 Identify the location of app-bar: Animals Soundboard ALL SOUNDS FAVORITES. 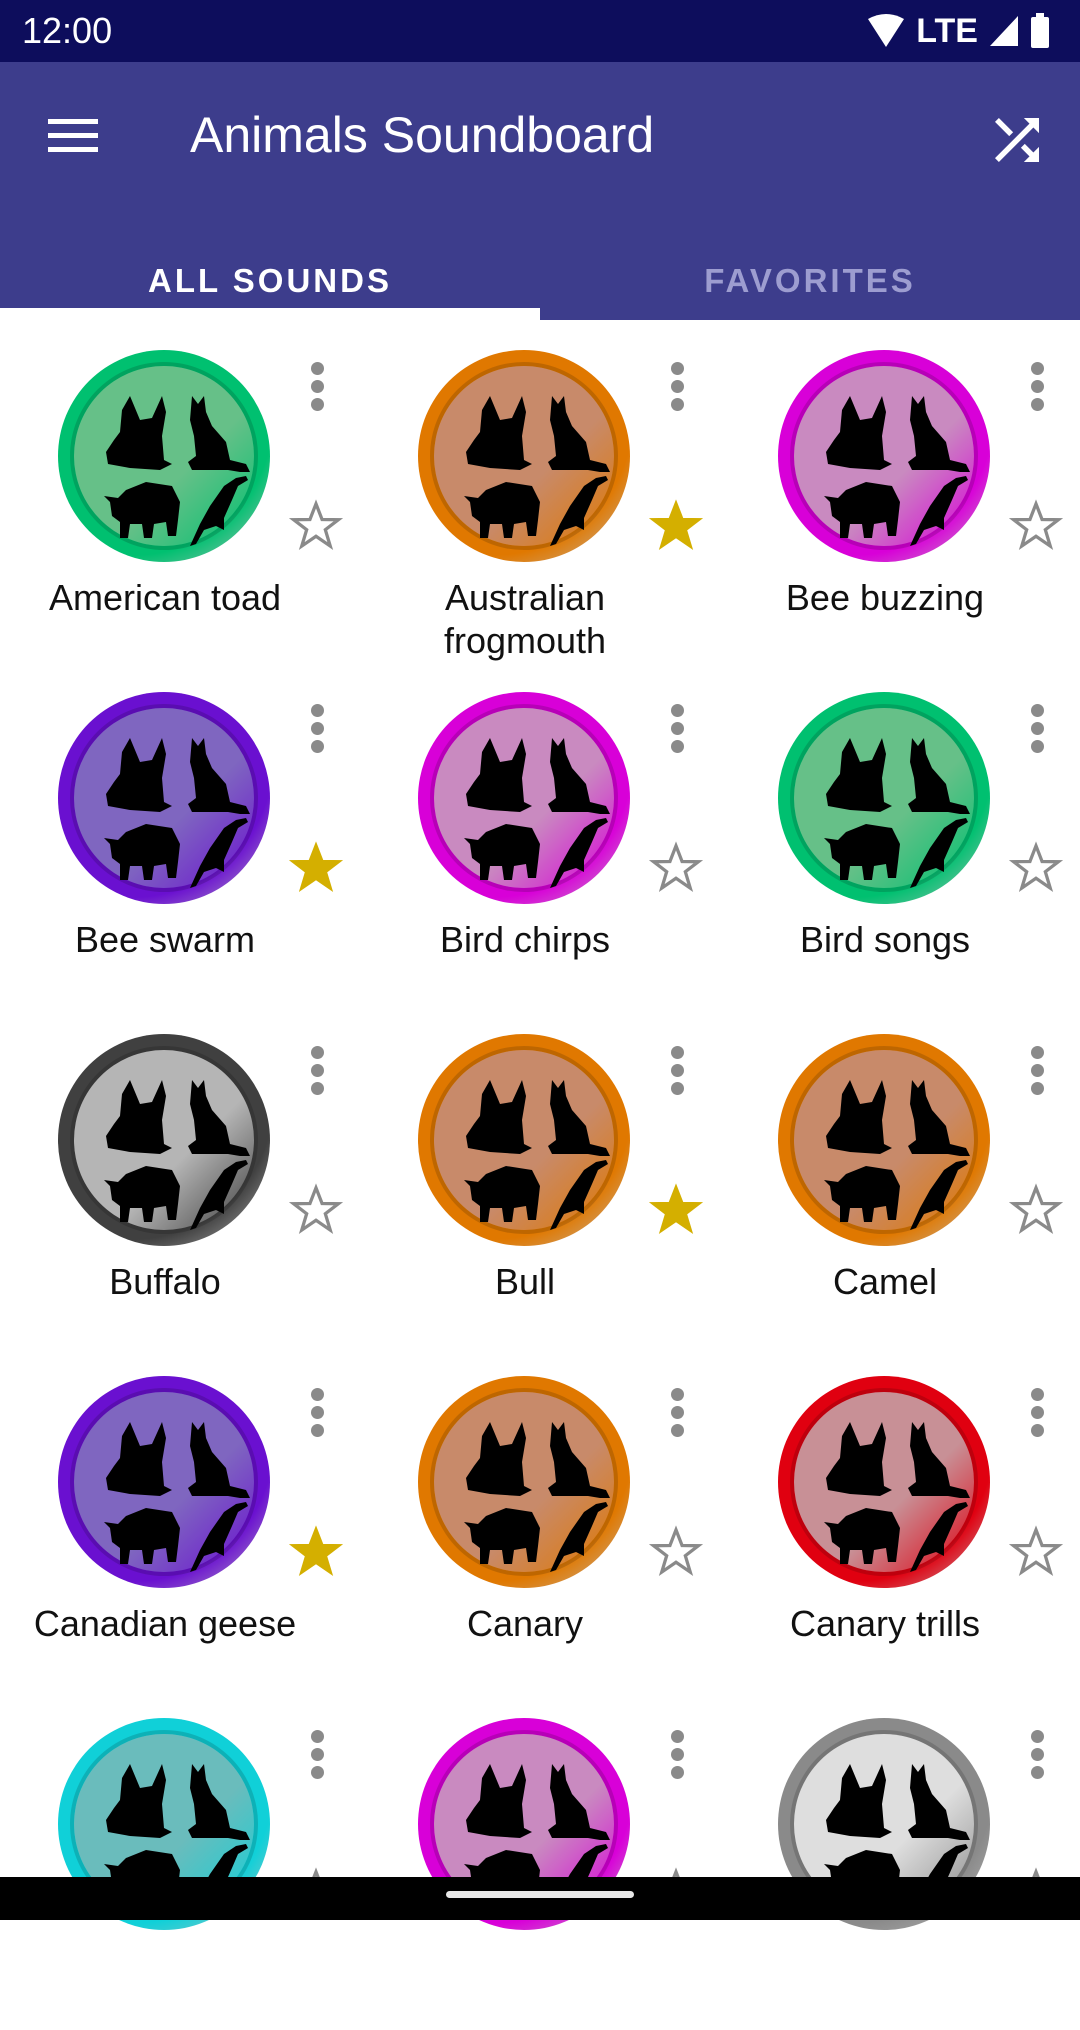
(540, 191).